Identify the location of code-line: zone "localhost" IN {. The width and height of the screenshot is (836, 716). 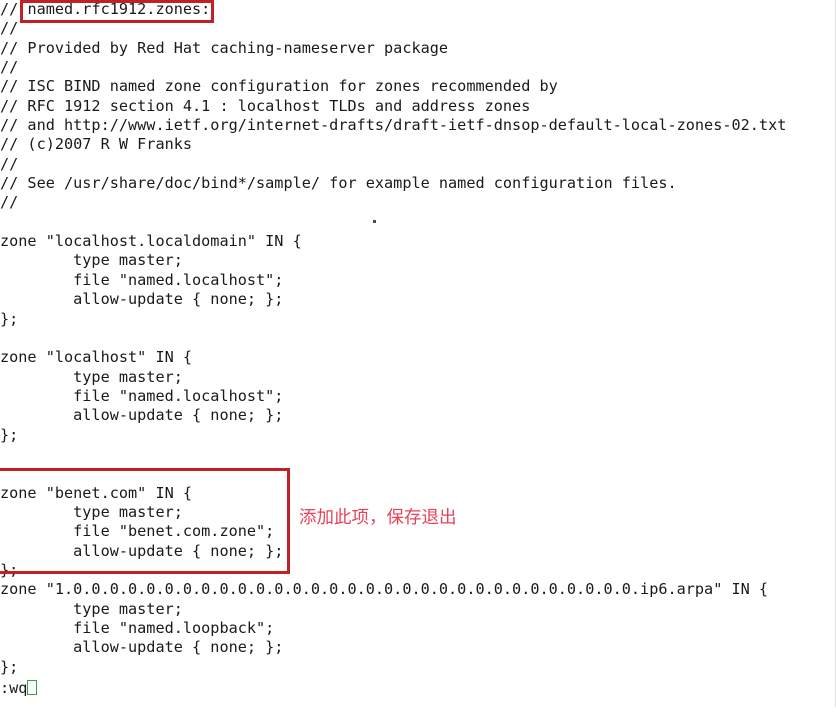
(96, 357).